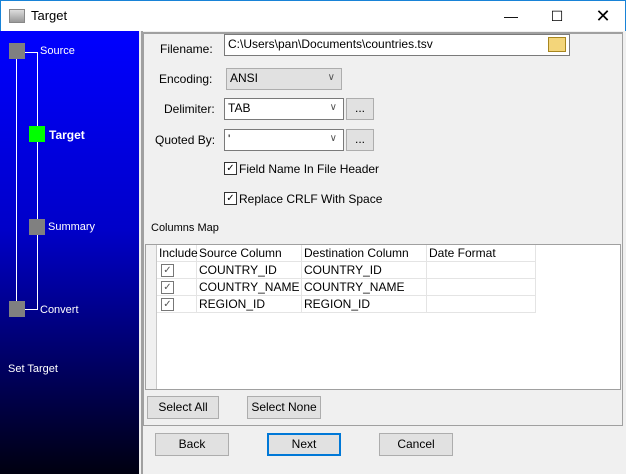 The width and height of the screenshot is (626, 474). What do you see at coordinates (304, 444) in the screenshot?
I see `next-button: Next` at bounding box center [304, 444].